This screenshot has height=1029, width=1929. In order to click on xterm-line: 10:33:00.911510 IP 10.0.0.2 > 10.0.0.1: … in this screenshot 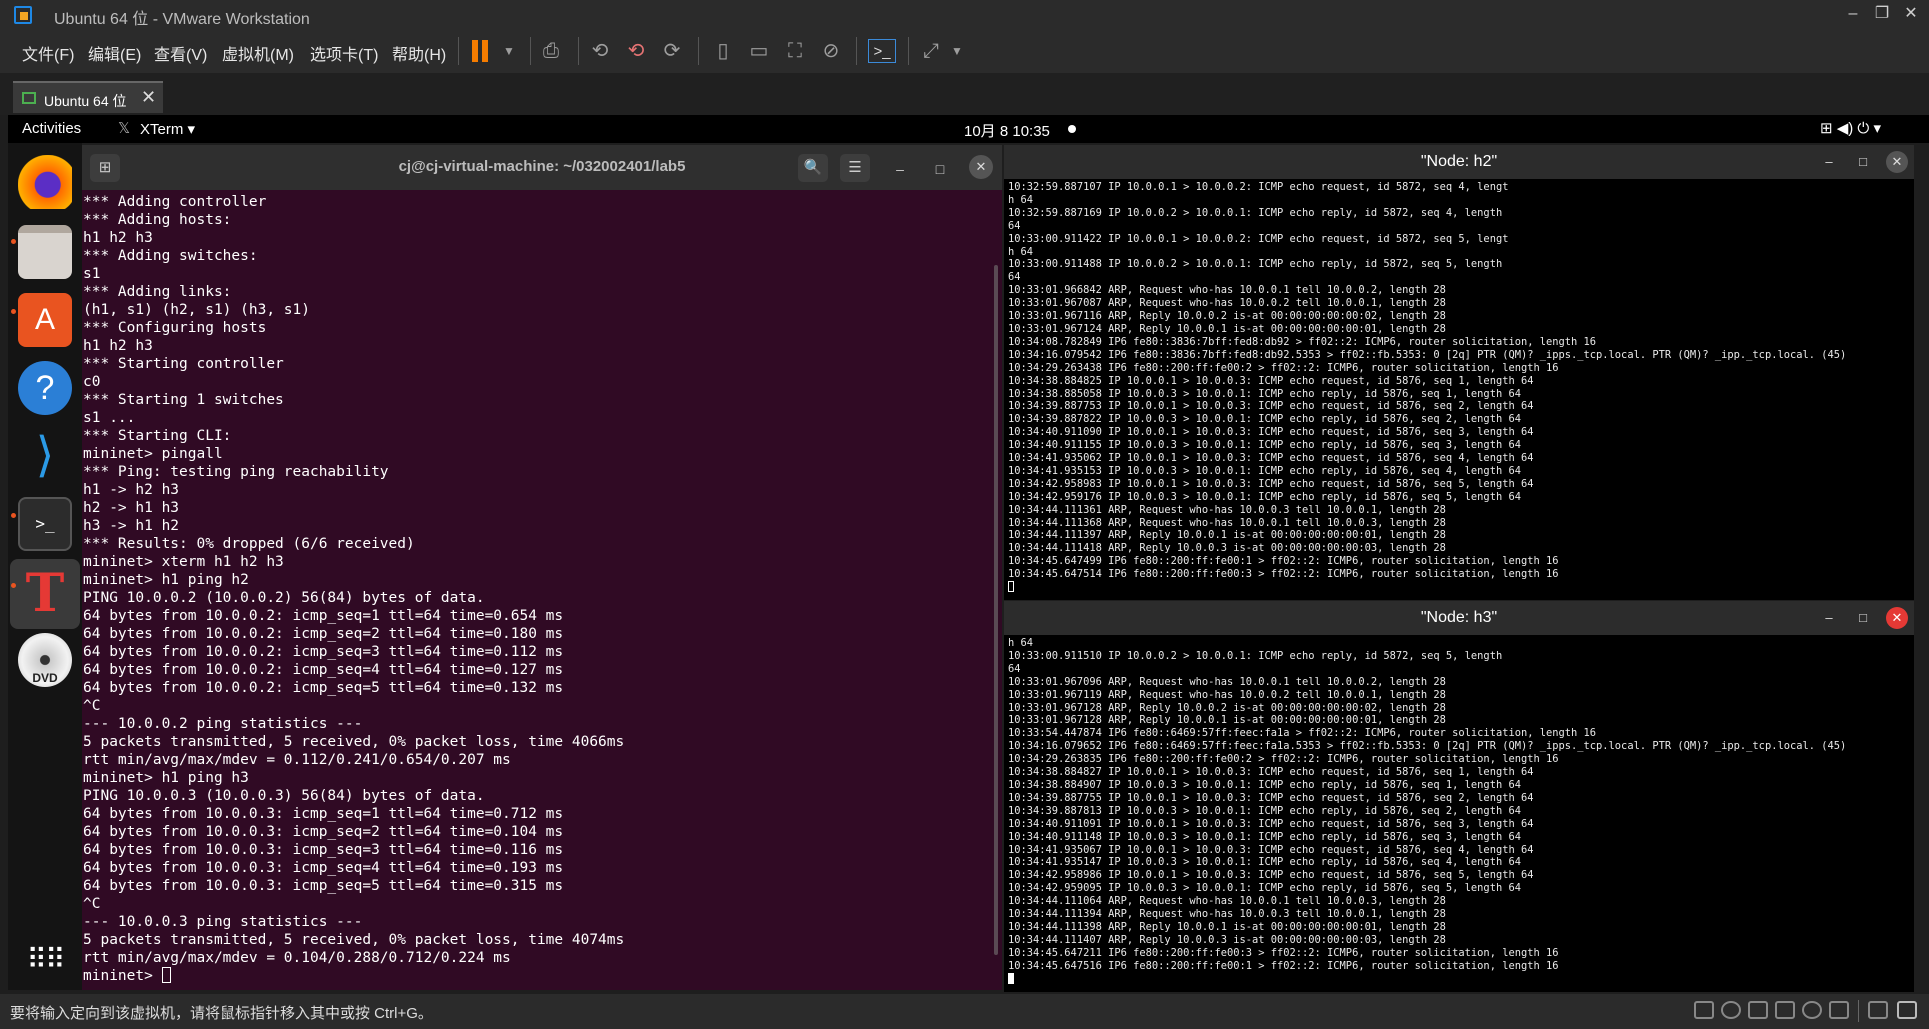, I will do `click(1255, 655)`.